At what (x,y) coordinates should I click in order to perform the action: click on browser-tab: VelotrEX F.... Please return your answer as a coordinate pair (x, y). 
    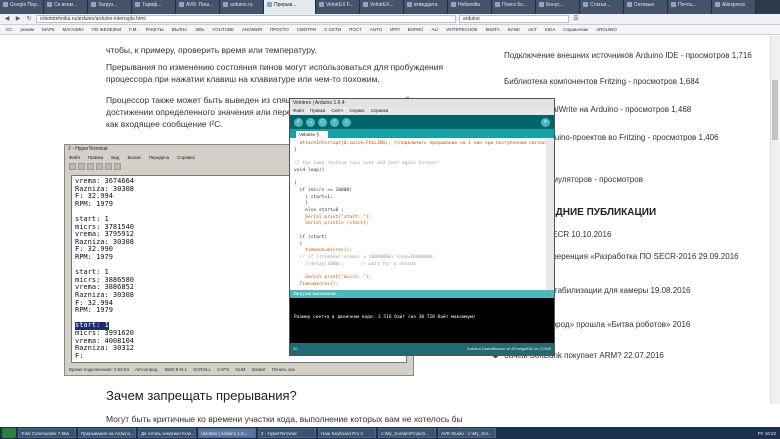
    Looking at the image, I should click on (338, 7).